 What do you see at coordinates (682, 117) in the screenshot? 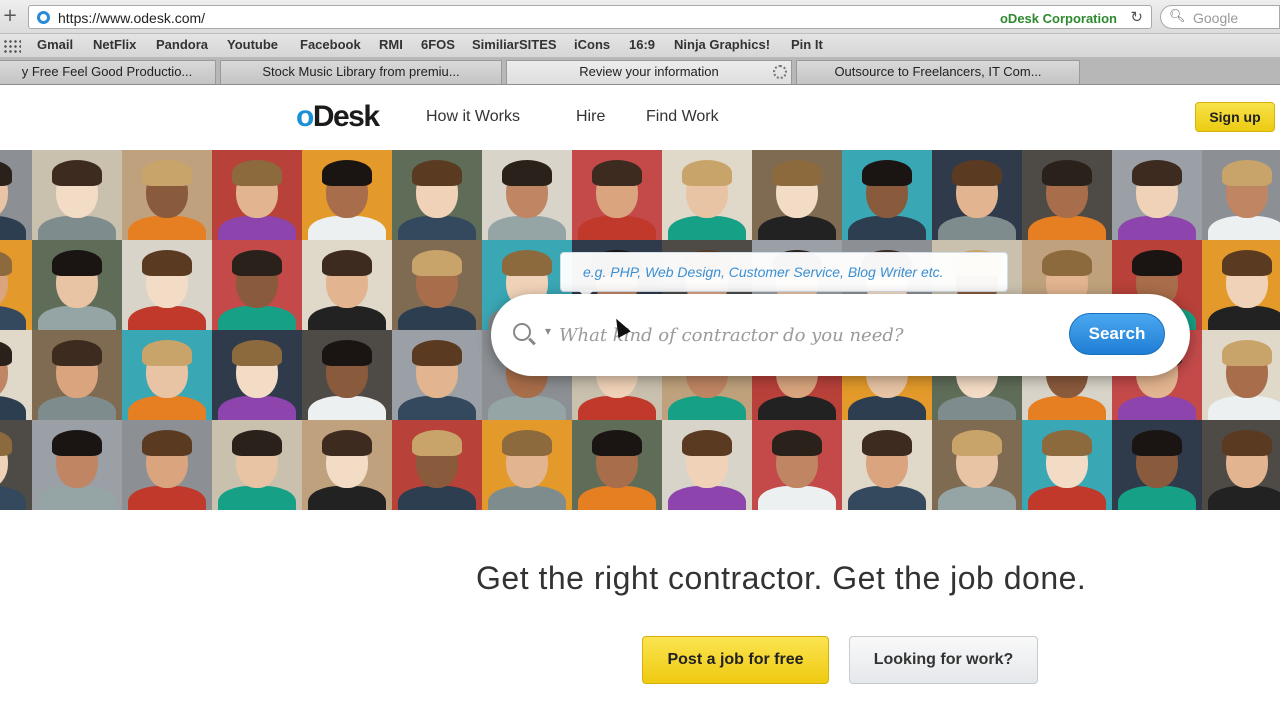
I see `nav-find-work: Find Work` at bounding box center [682, 117].